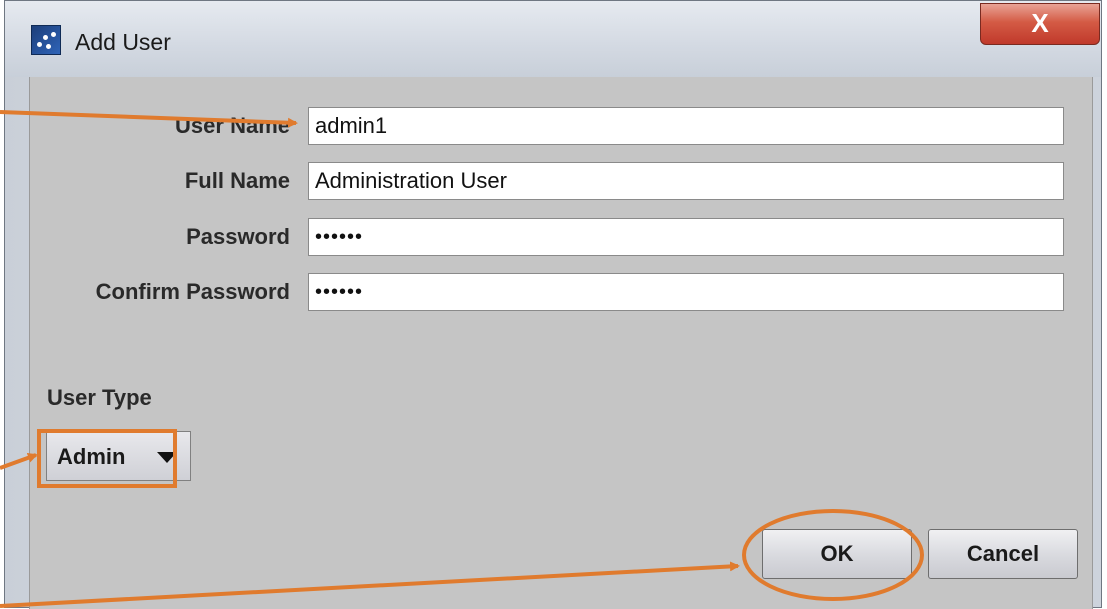 The image size is (1107, 609). I want to click on annotation-circle-ok, so click(833, 555).